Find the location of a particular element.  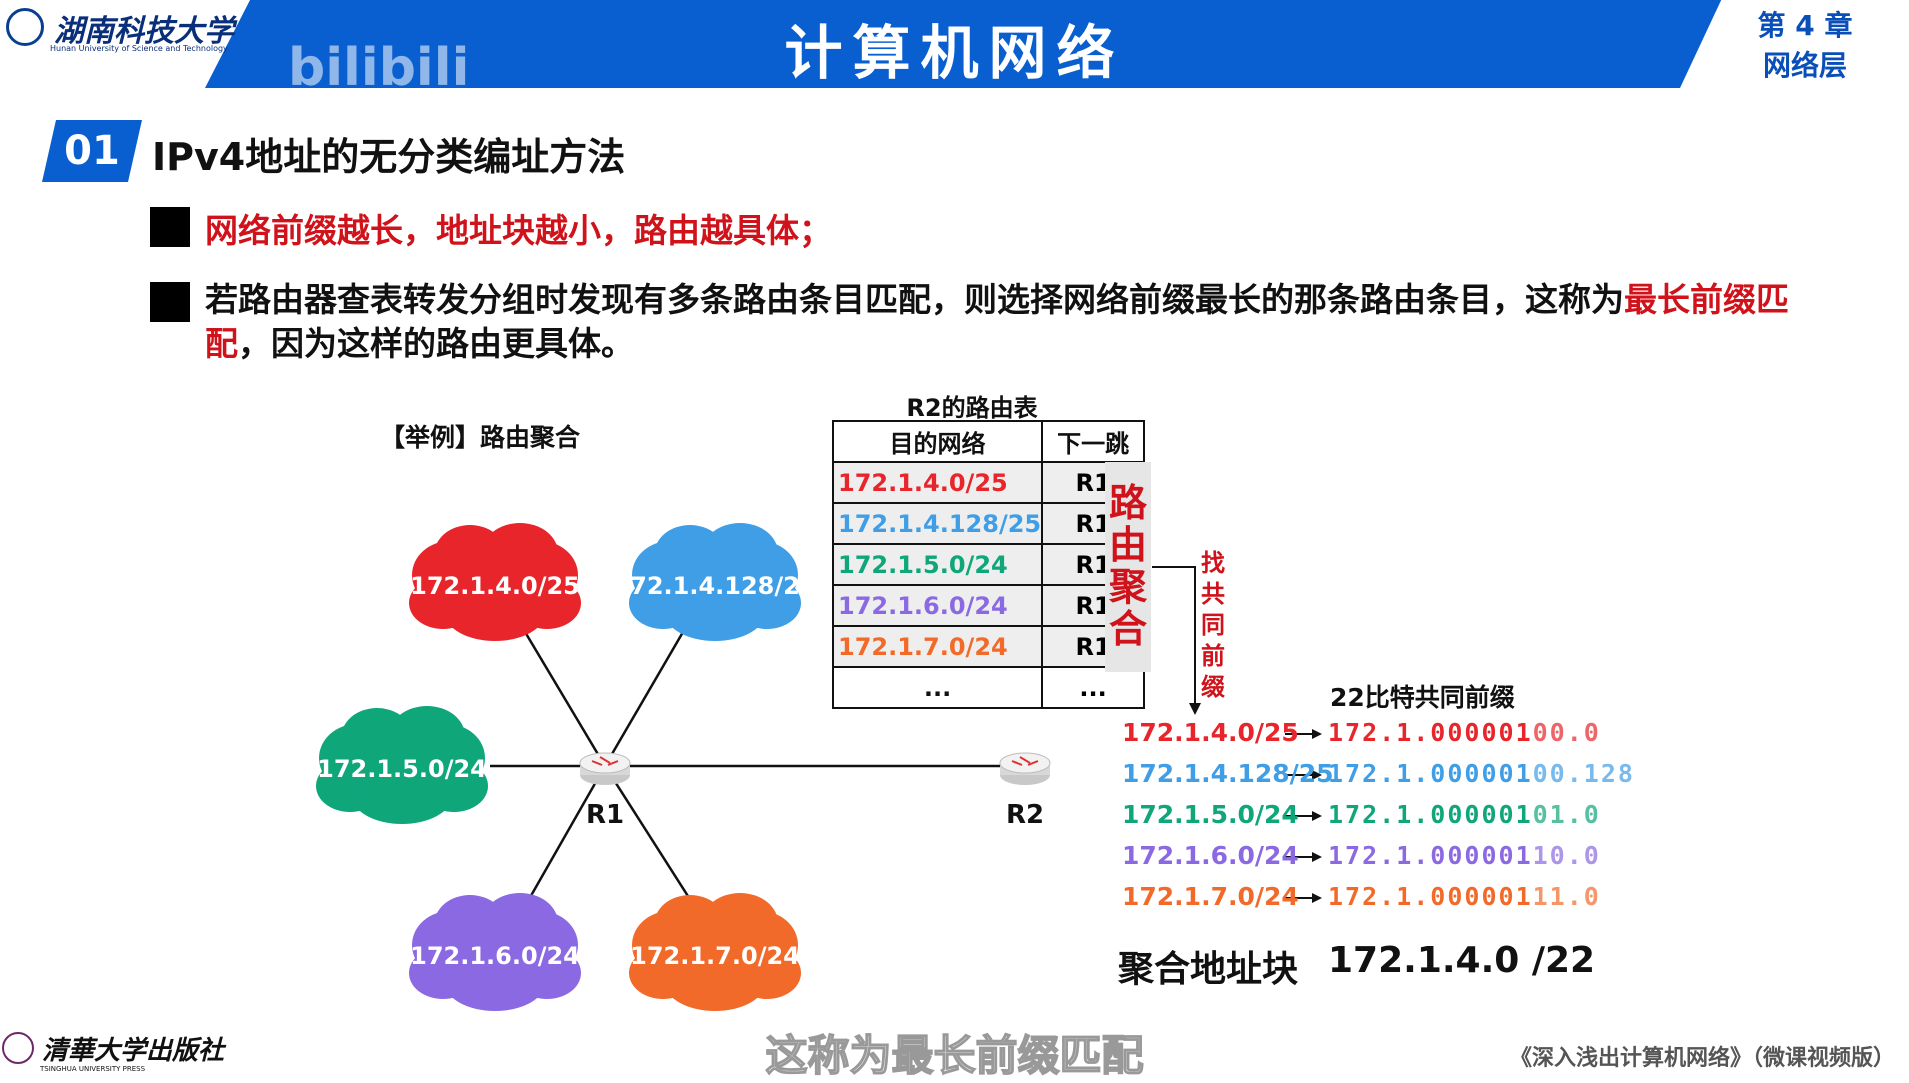

cloud-172-1-7-0: 172.1.7.0/24 is located at coordinates (715, 952).